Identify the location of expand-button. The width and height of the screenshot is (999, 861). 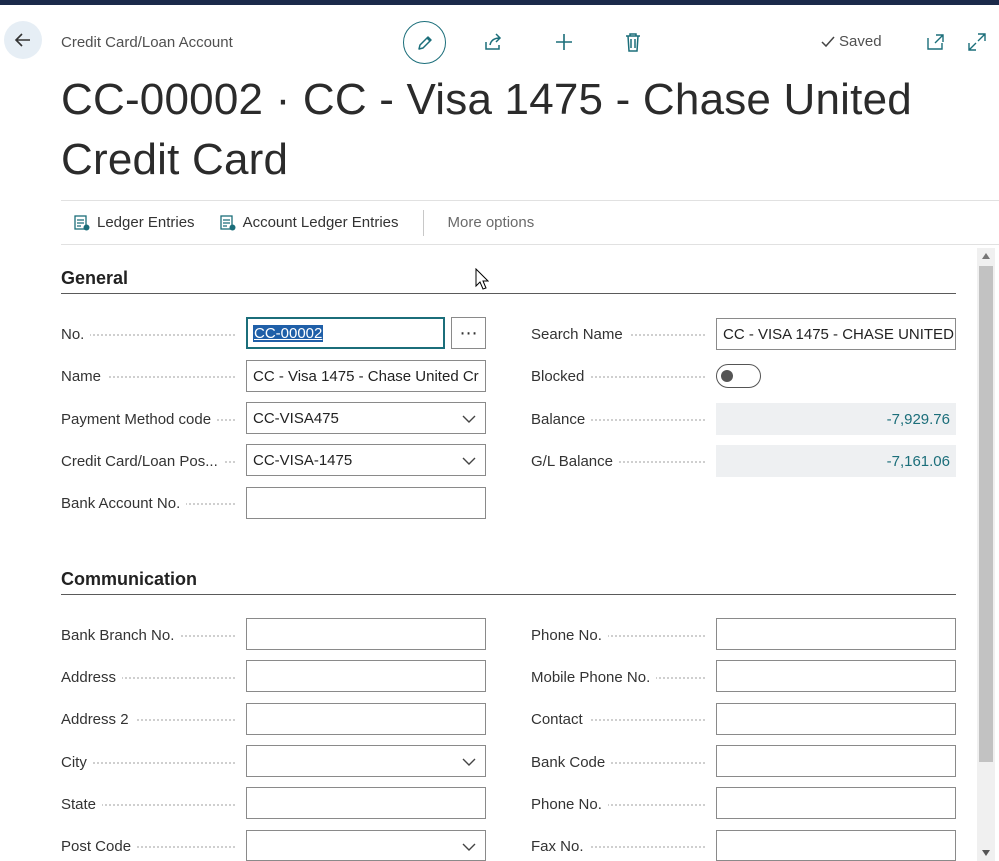
(977, 42).